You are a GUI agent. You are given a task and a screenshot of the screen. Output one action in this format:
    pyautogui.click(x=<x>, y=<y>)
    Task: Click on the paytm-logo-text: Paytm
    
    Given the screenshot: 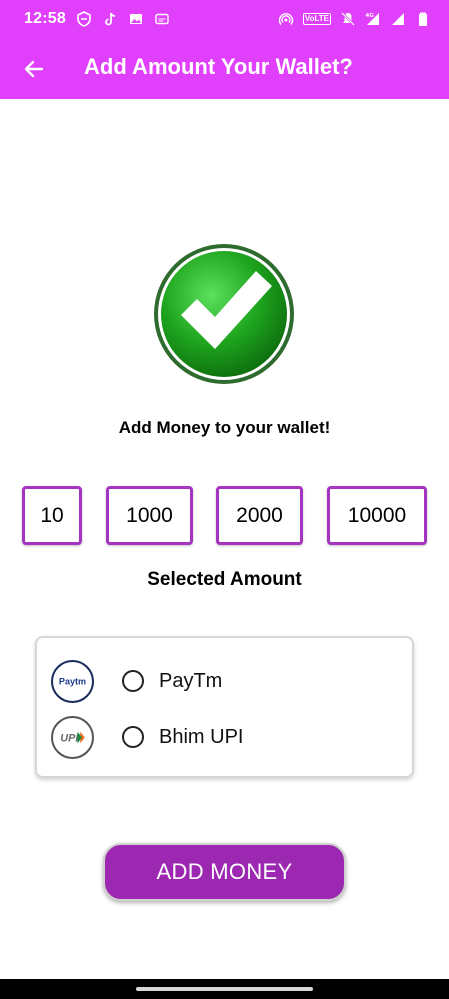 What is the action you would take?
    pyautogui.click(x=72, y=681)
    